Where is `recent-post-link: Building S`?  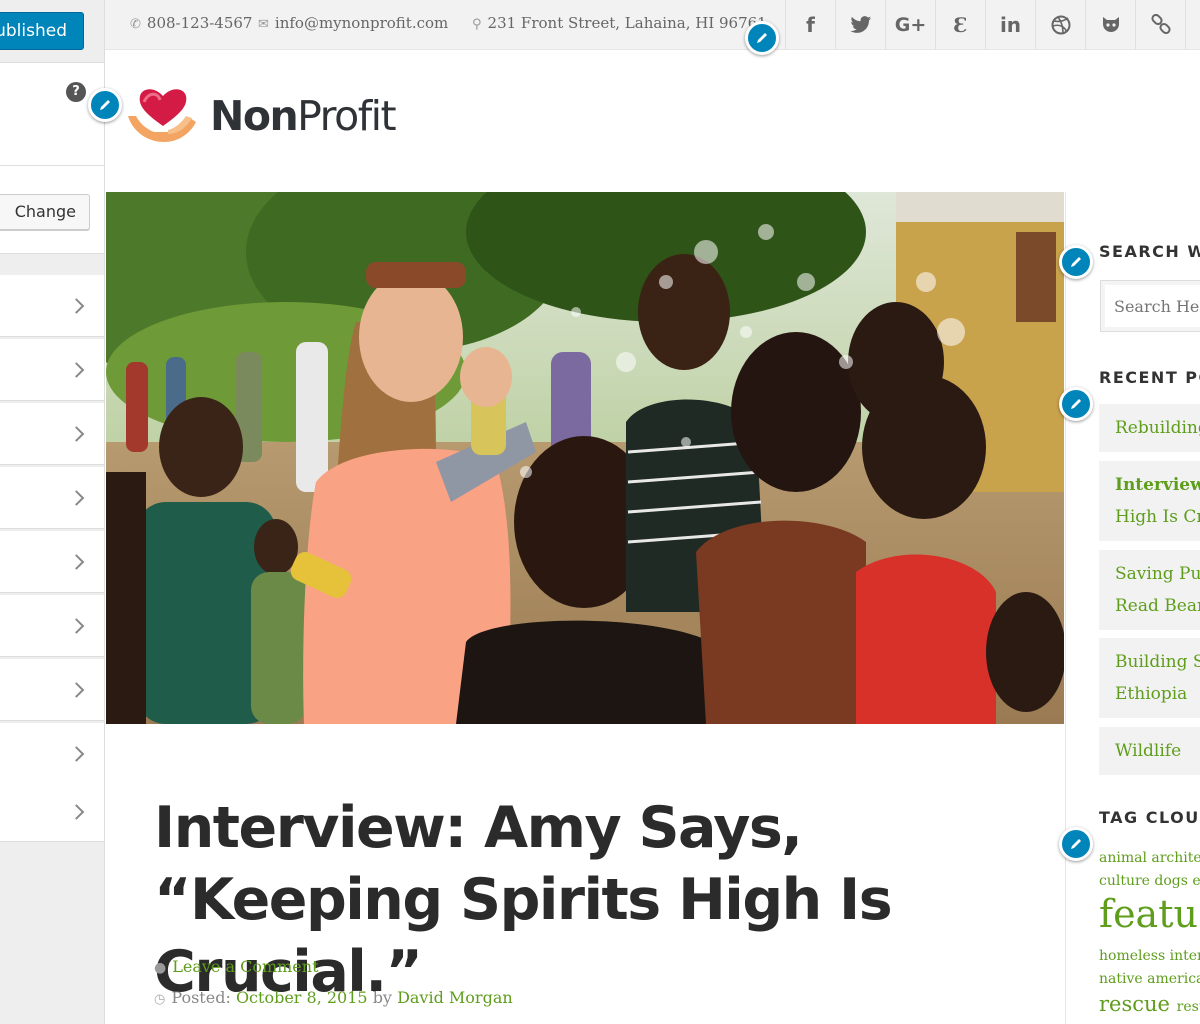 recent-post-link: Building S is located at coordinates (1157, 662).